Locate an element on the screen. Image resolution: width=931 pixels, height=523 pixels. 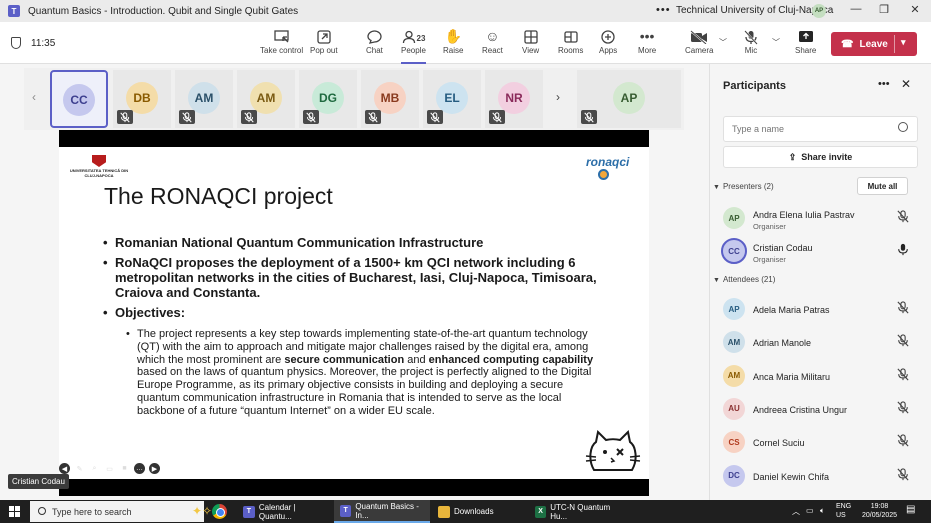
participant-row: AM Anca Maria Militaru is located at coordinates (823, 378).